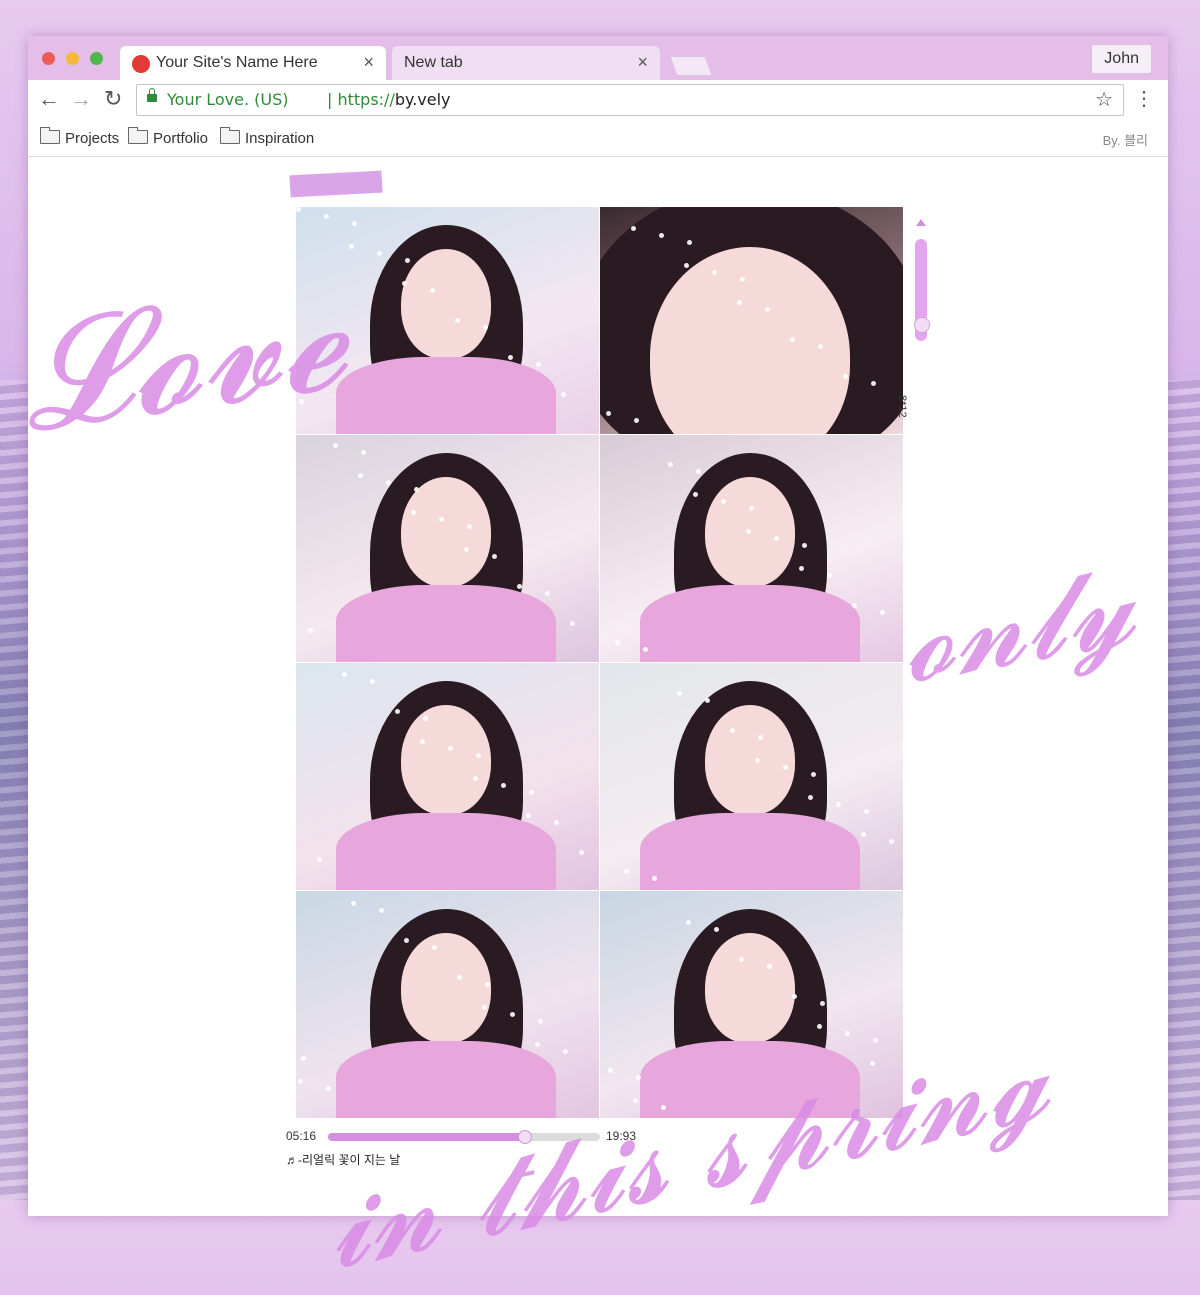 The width and height of the screenshot is (1200, 1295). I want to click on new-tab-button, so click(691, 66).